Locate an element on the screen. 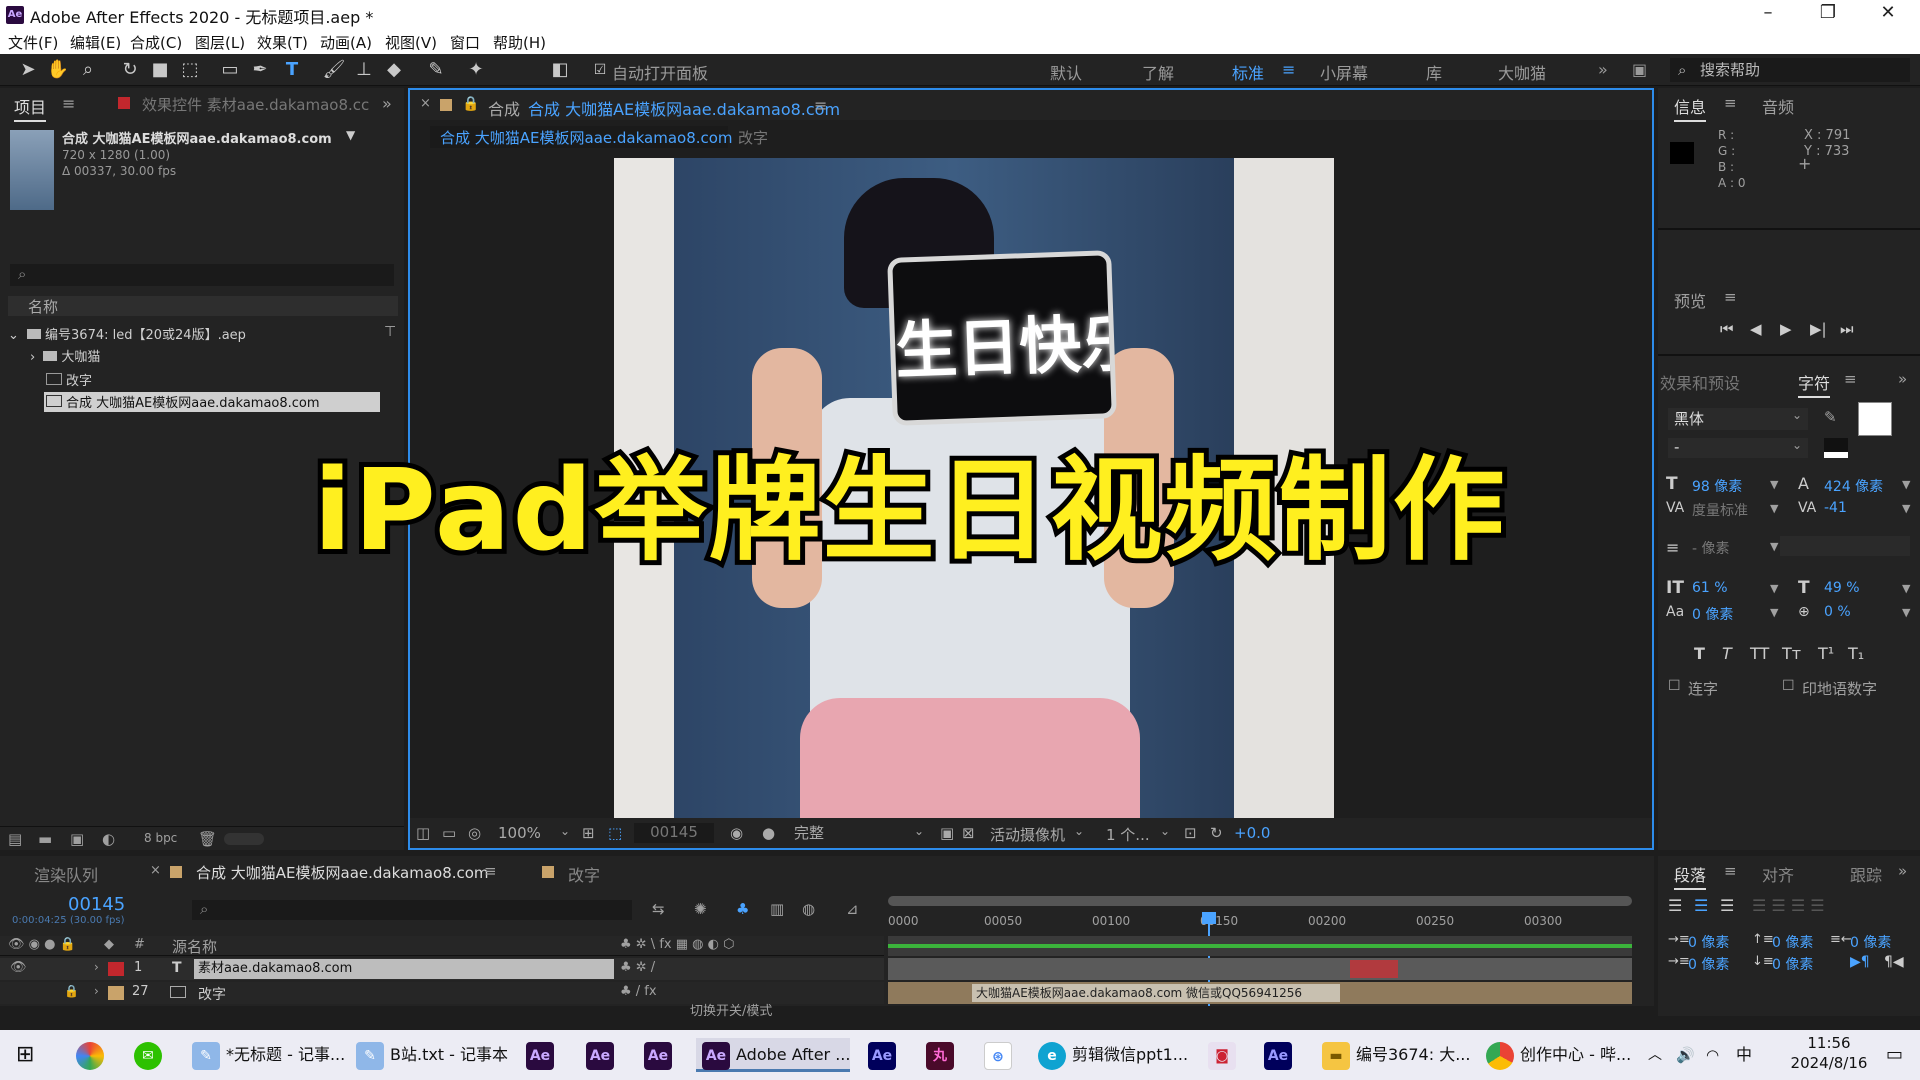  maximize-icon: ❐ is located at coordinates (1828, 15).